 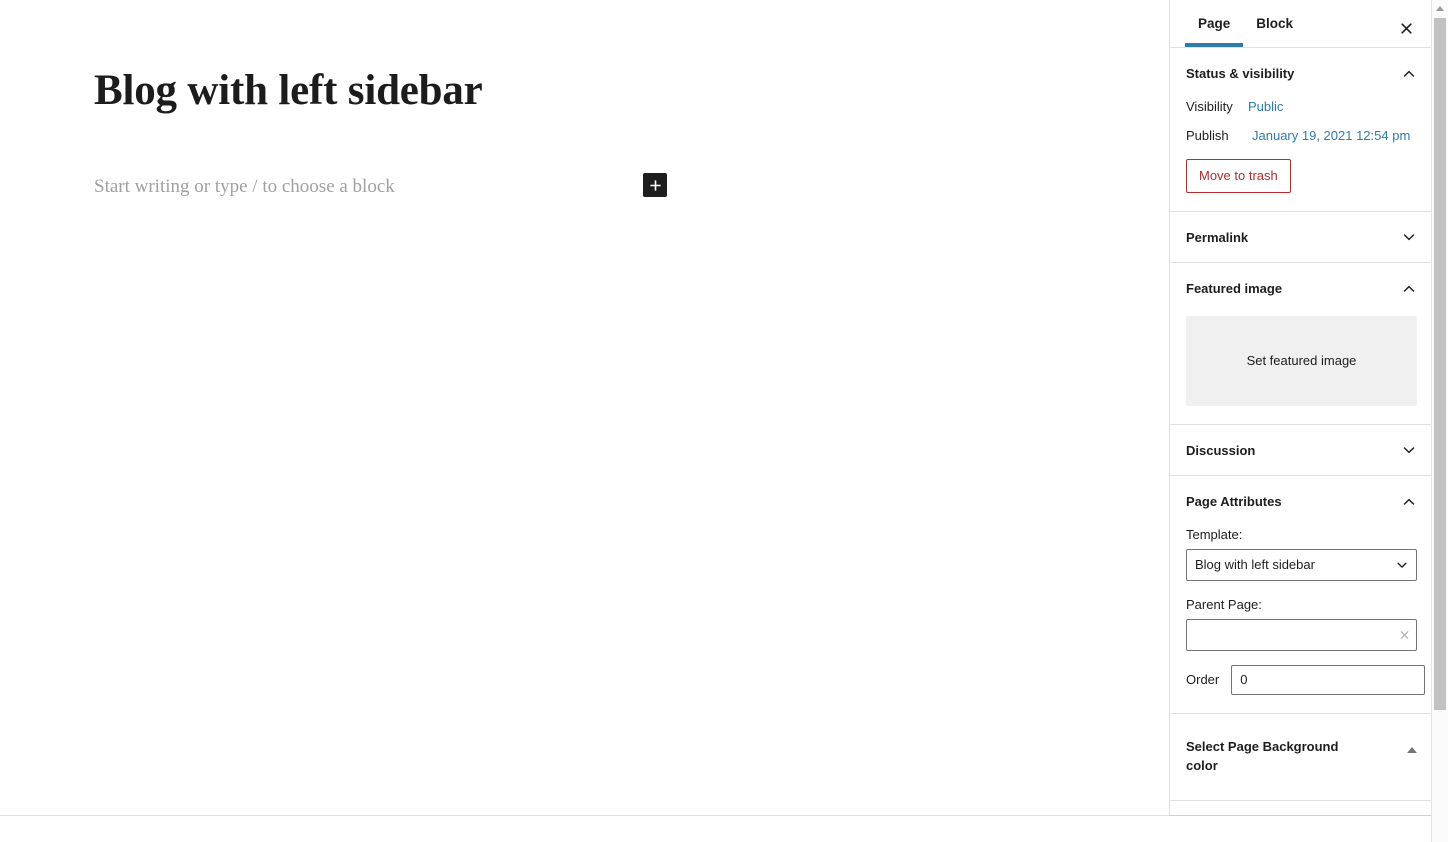 I want to click on page-title: Blog with left sidebar, so click(x=544, y=91).